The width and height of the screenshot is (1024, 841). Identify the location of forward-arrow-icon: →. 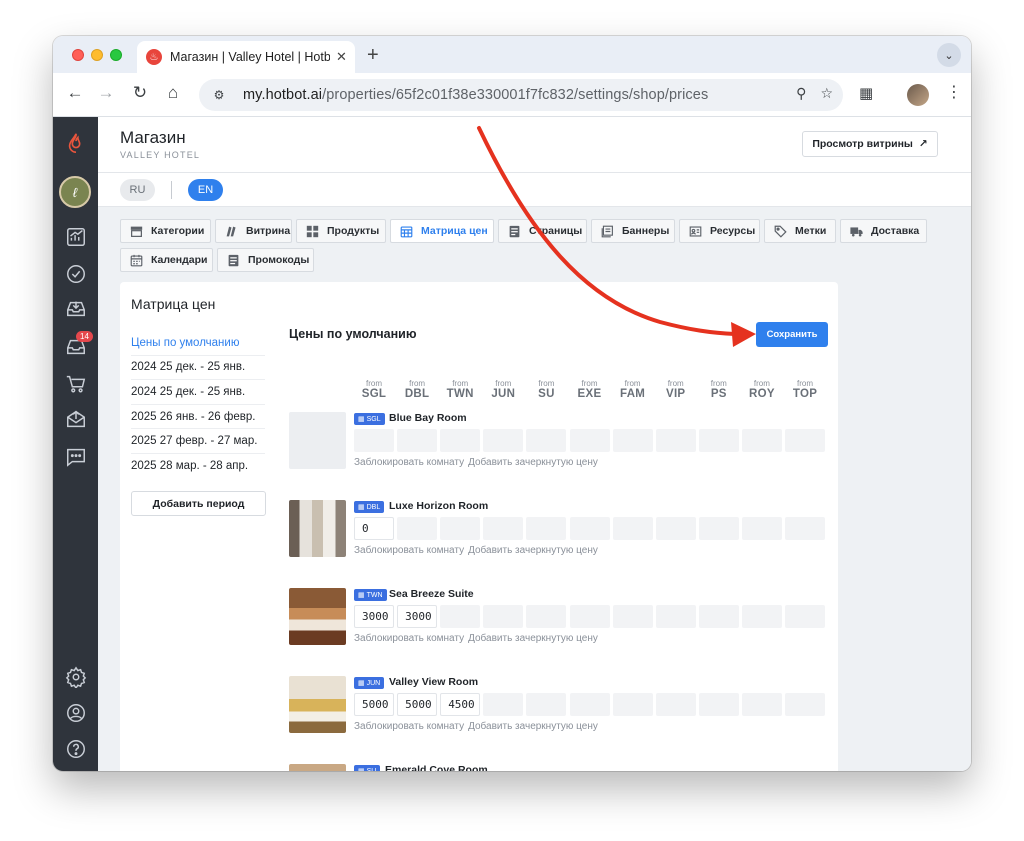
(106, 93).